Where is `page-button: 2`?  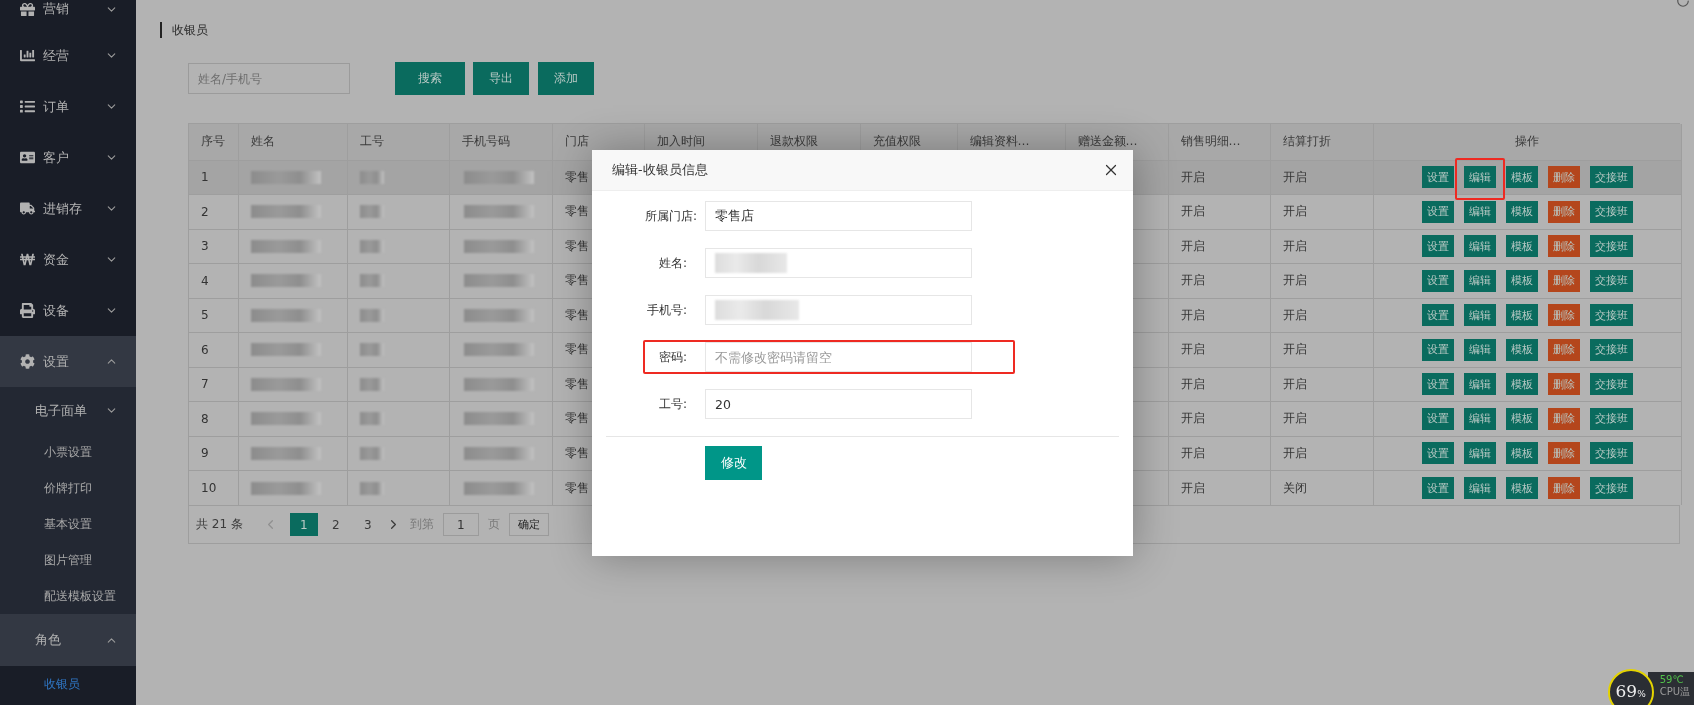
page-button: 2 is located at coordinates (335, 524).